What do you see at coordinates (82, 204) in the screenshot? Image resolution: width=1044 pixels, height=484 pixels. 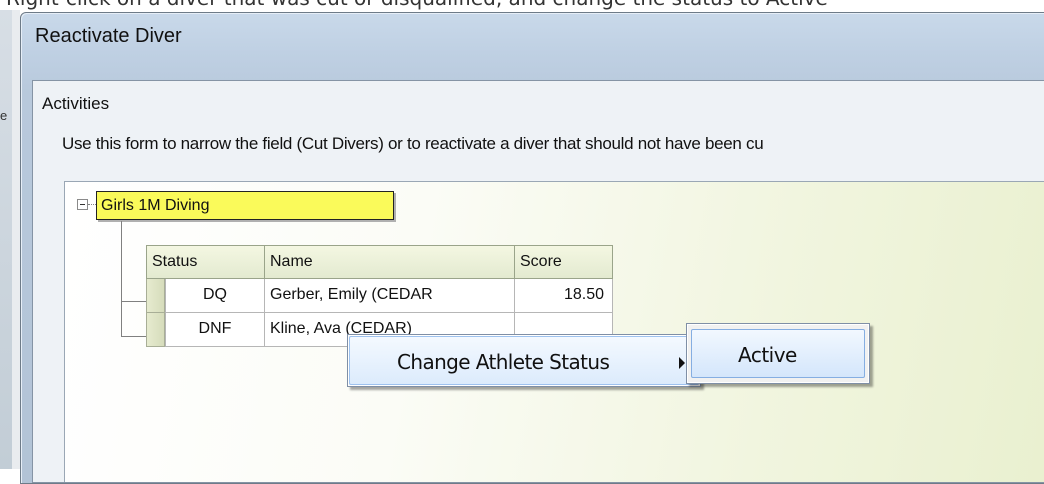 I see `collapse-icon` at bounding box center [82, 204].